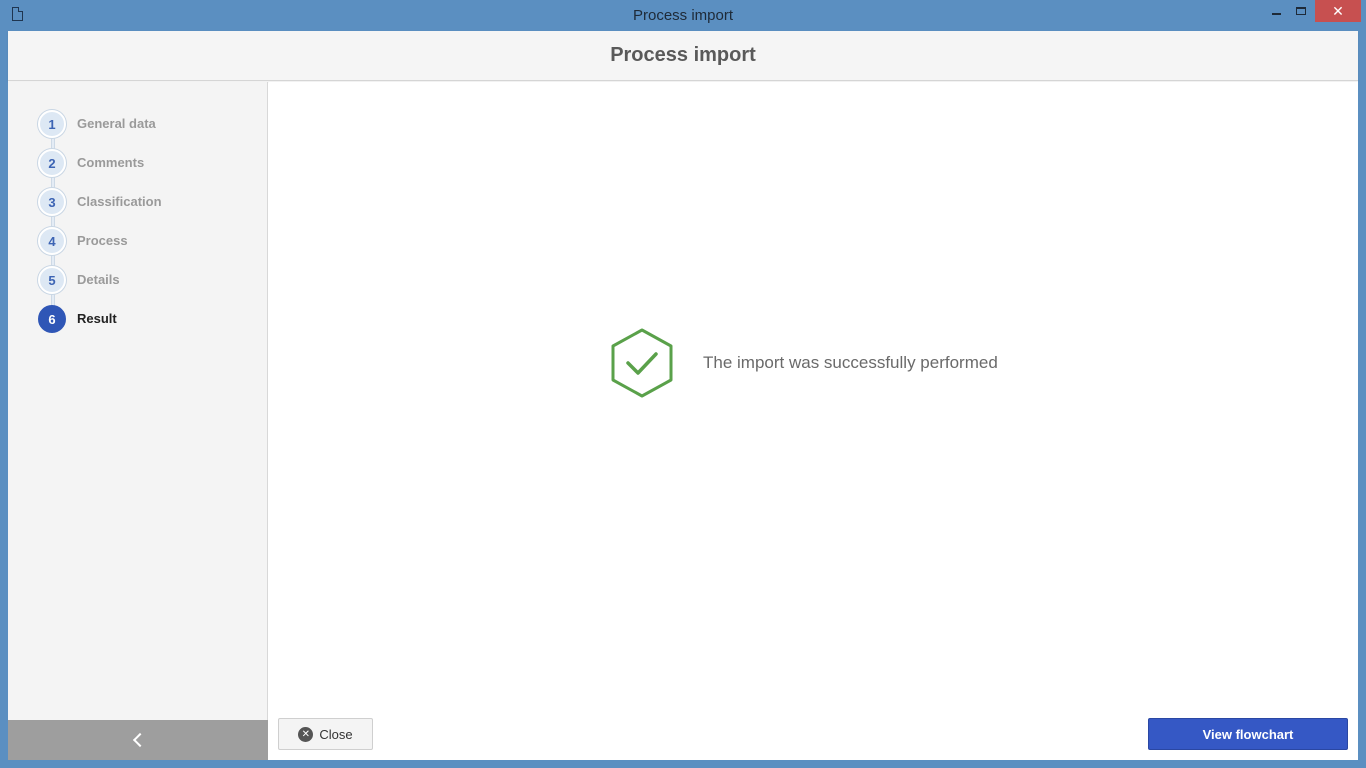 This screenshot has width=1366, height=768. What do you see at coordinates (52, 163) in the screenshot?
I see `step-number: 2` at bounding box center [52, 163].